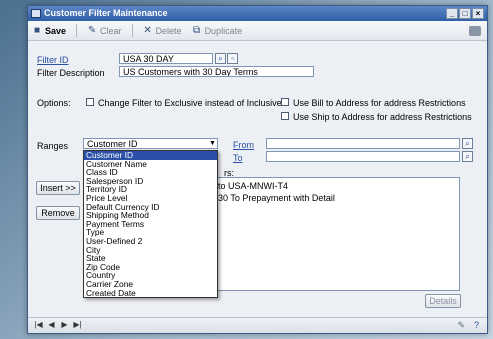 The image size is (493, 339). Describe the element at coordinates (58, 188) in the screenshot. I see `insert-button: Insert >>` at that location.